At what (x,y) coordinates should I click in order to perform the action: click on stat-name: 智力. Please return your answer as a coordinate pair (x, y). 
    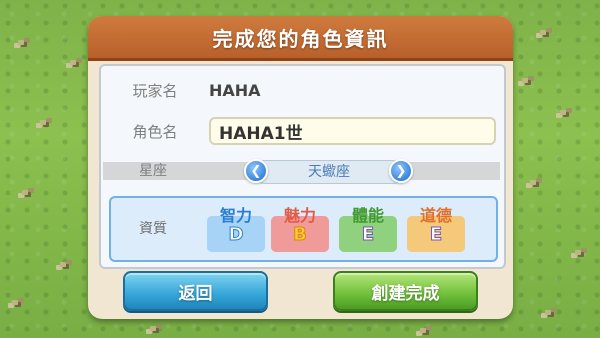
    Looking at the image, I should click on (235, 215).